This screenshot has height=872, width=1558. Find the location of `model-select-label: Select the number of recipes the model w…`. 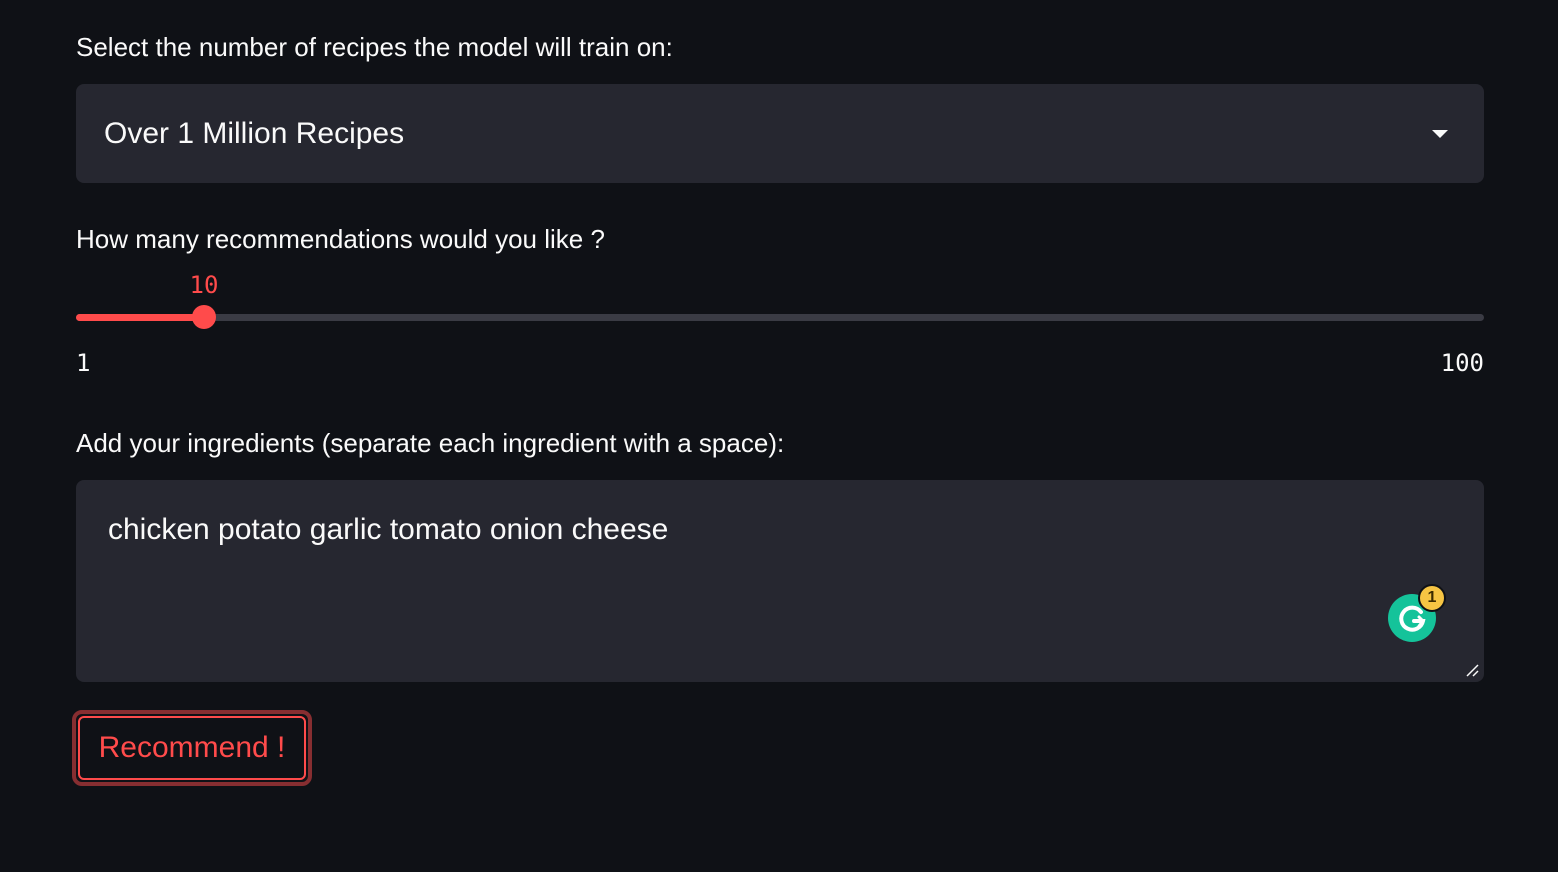

model-select-label: Select the number of recipes the model w… is located at coordinates (374, 47).